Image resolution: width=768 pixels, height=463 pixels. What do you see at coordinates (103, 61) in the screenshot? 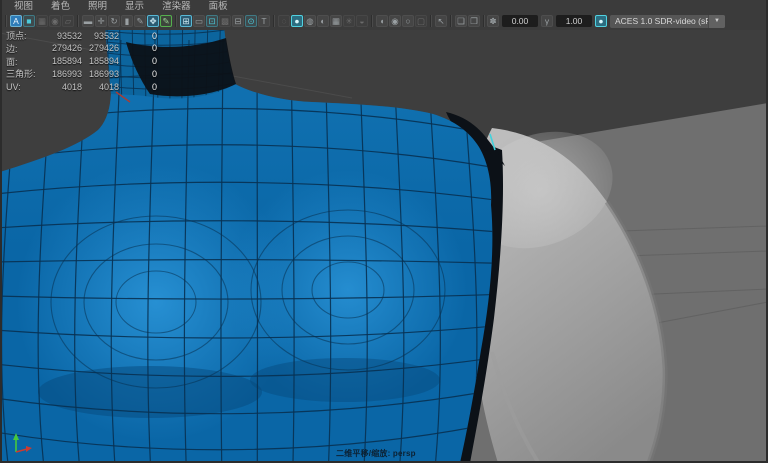
I see `hud-selected: 185894` at bounding box center [103, 61].